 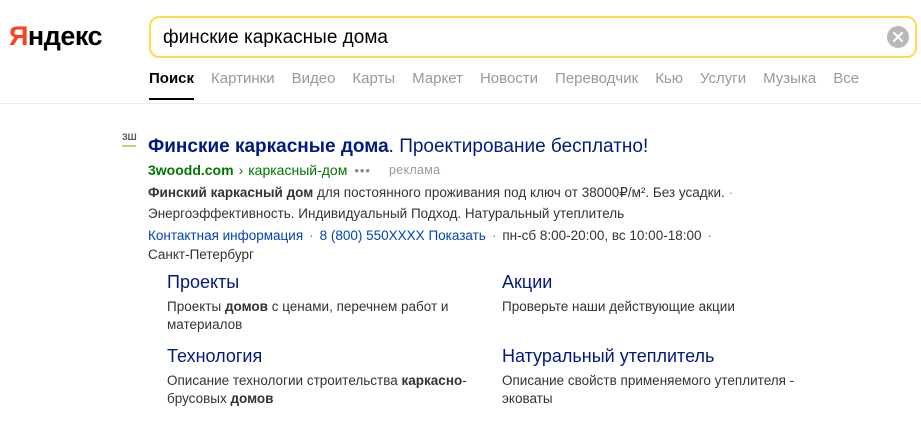 What do you see at coordinates (373, 87) in the screenshot?
I see `tab-maps: Карты` at bounding box center [373, 87].